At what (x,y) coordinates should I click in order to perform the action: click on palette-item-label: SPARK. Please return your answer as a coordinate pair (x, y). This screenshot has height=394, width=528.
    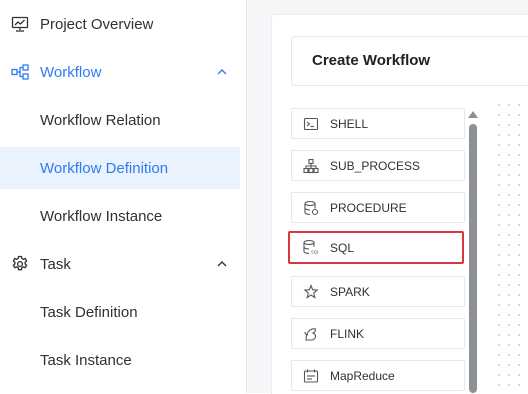
    Looking at the image, I should click on (350, 291).